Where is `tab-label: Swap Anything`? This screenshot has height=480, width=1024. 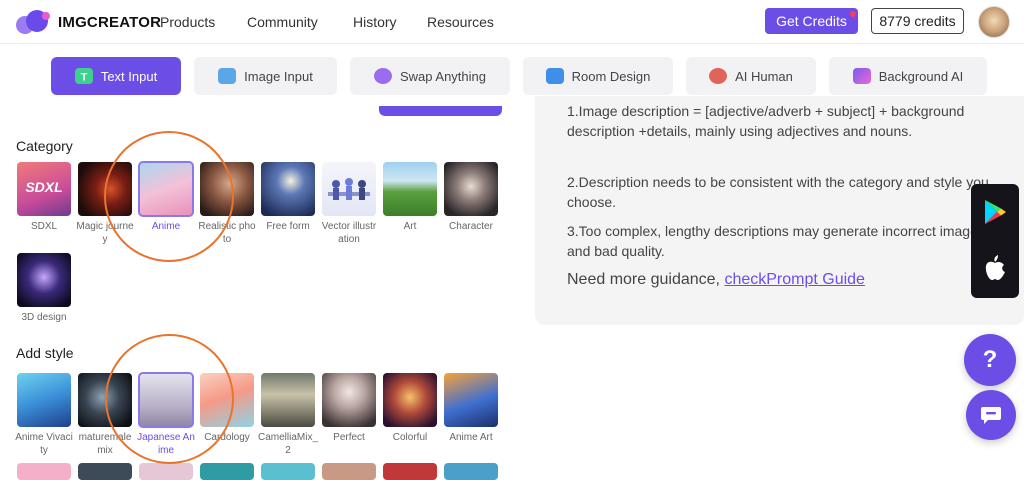
tab-label: Swap Anything is located at coordinates (442, 76).